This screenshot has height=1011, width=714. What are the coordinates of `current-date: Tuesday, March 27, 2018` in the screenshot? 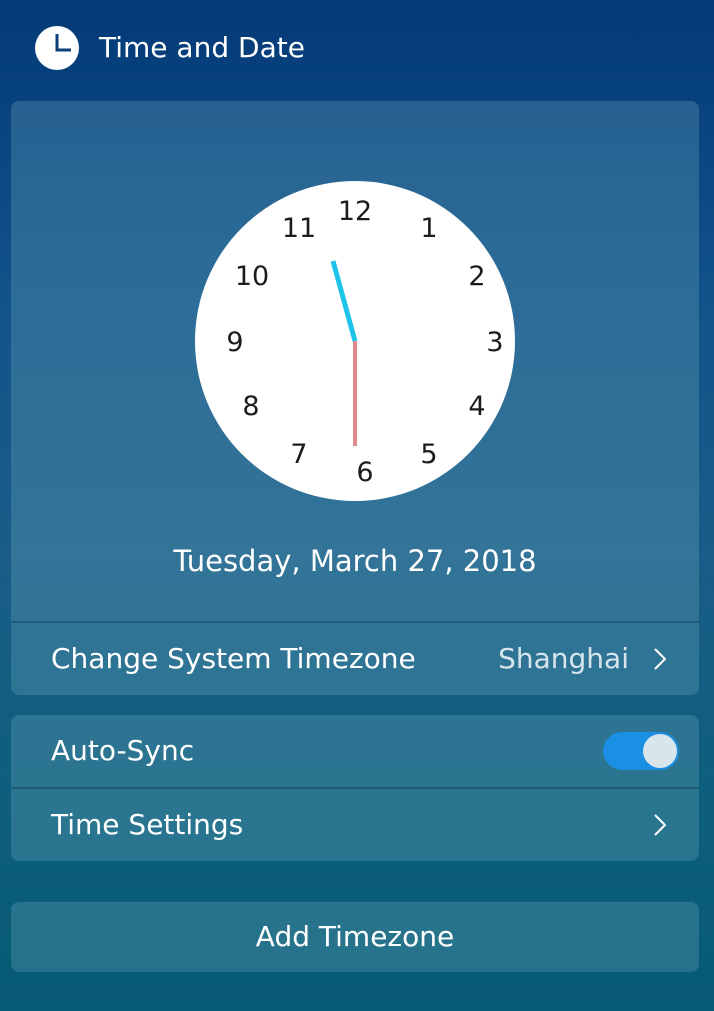 It's located at (355, 561).